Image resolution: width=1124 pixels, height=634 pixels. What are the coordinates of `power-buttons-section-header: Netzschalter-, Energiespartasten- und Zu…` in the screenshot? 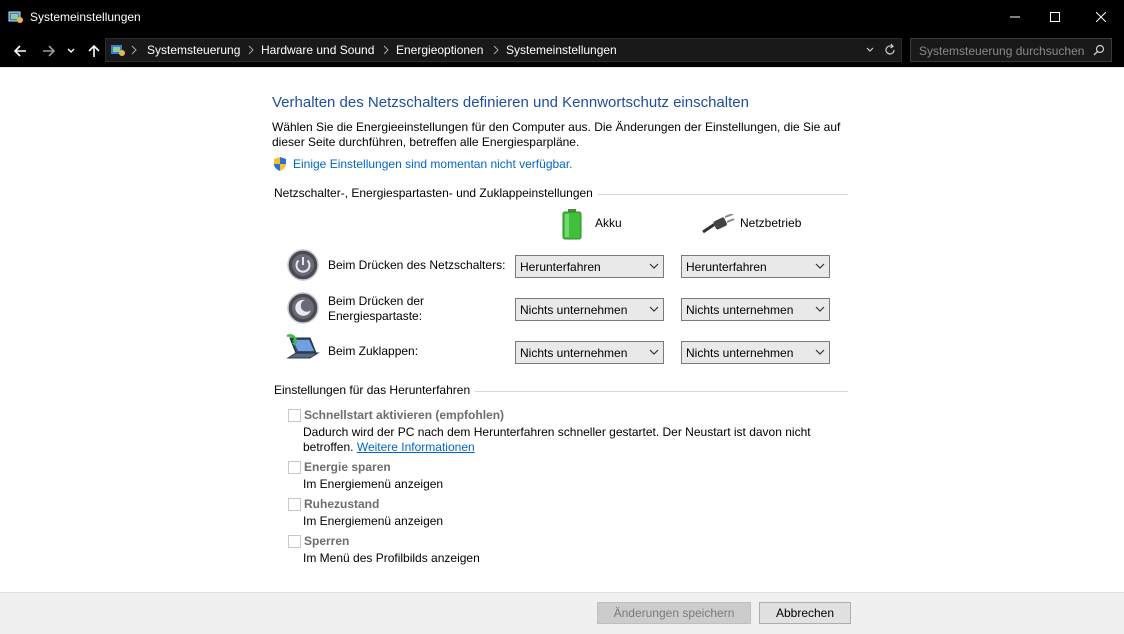 It's located at (561, 194).